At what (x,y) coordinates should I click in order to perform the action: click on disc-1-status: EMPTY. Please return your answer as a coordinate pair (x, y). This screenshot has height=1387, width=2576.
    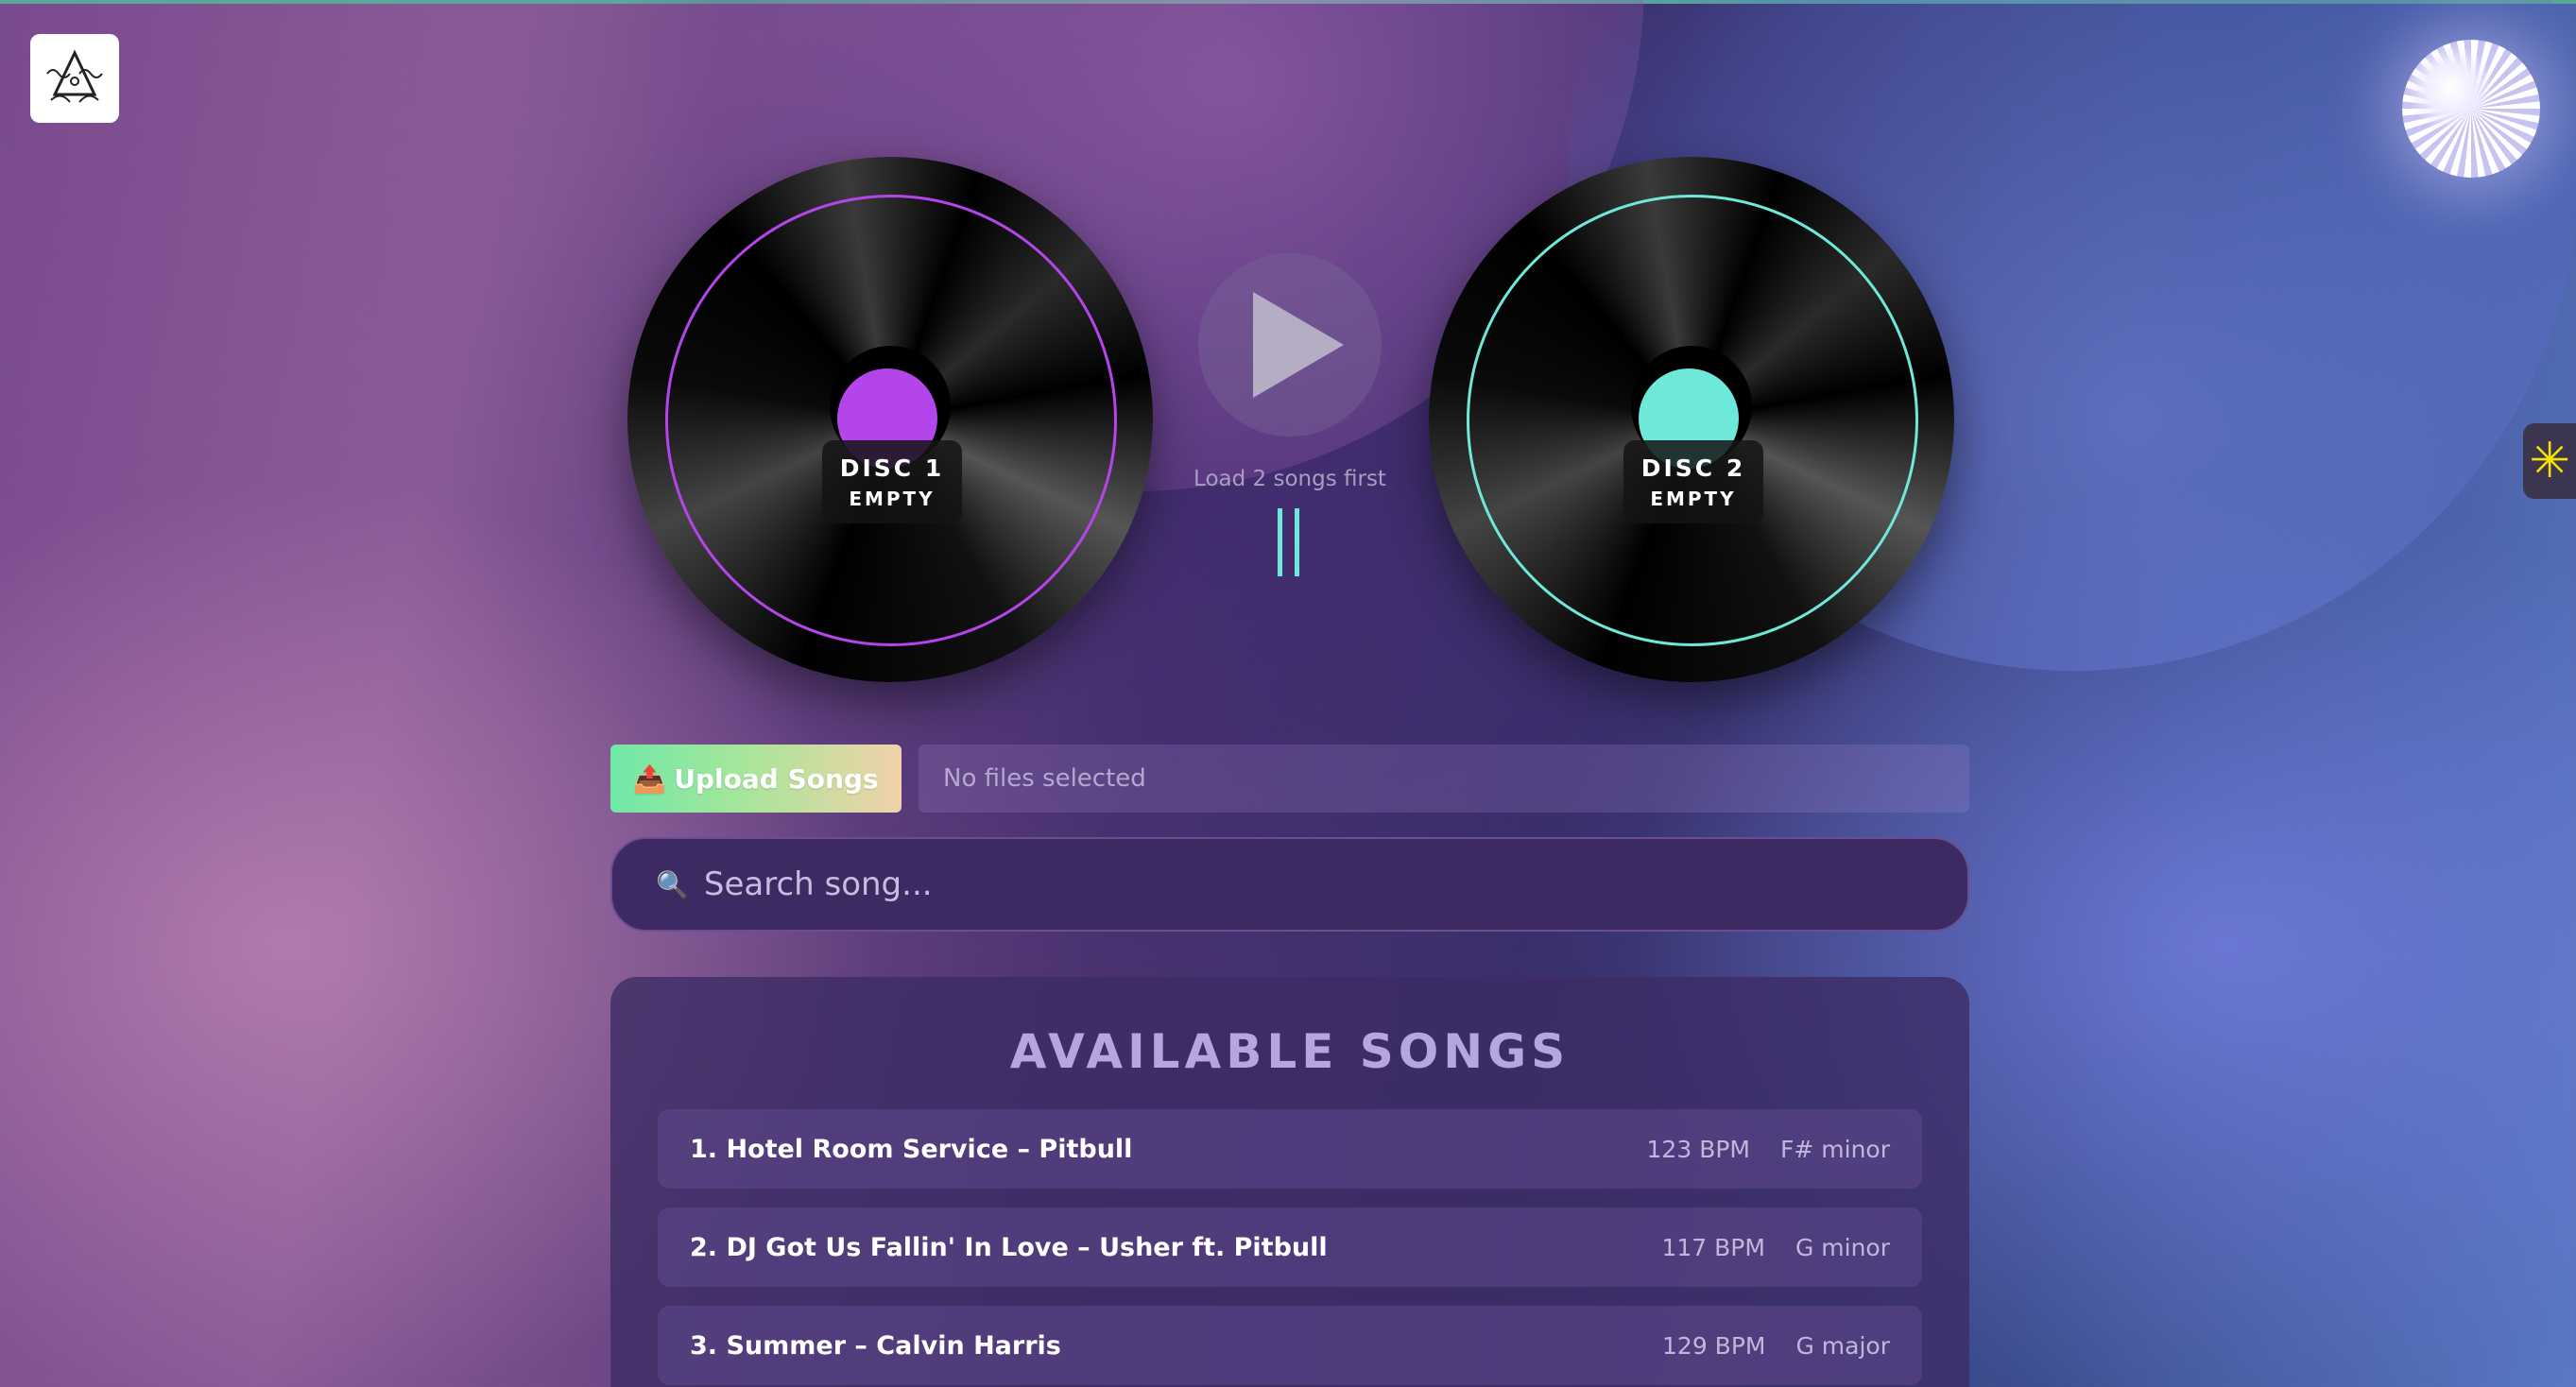
    Looking at the image, I should click on (892, 498).